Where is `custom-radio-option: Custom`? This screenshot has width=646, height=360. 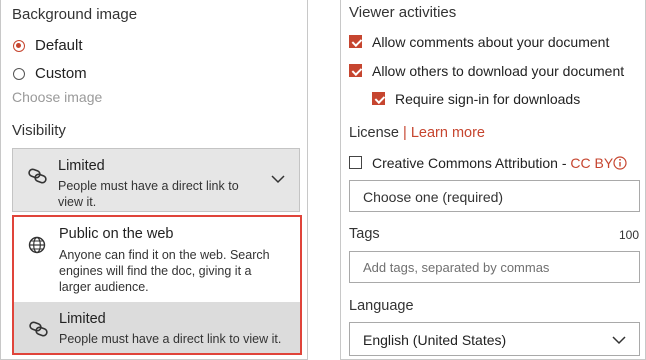
custom-radio-option: Custom is located at coordinates (72, 74).